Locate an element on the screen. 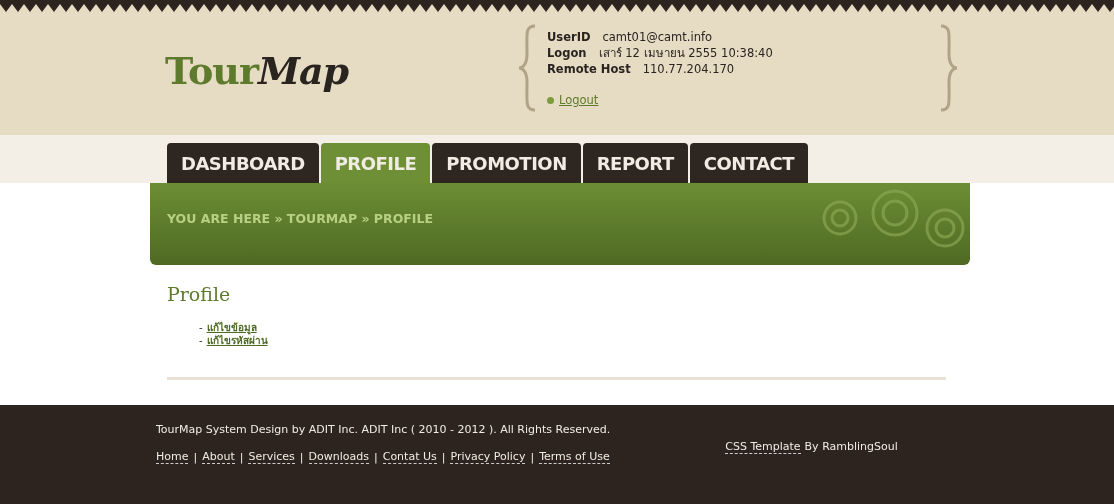  info-label: Logon is located at coordinates (567, 53).